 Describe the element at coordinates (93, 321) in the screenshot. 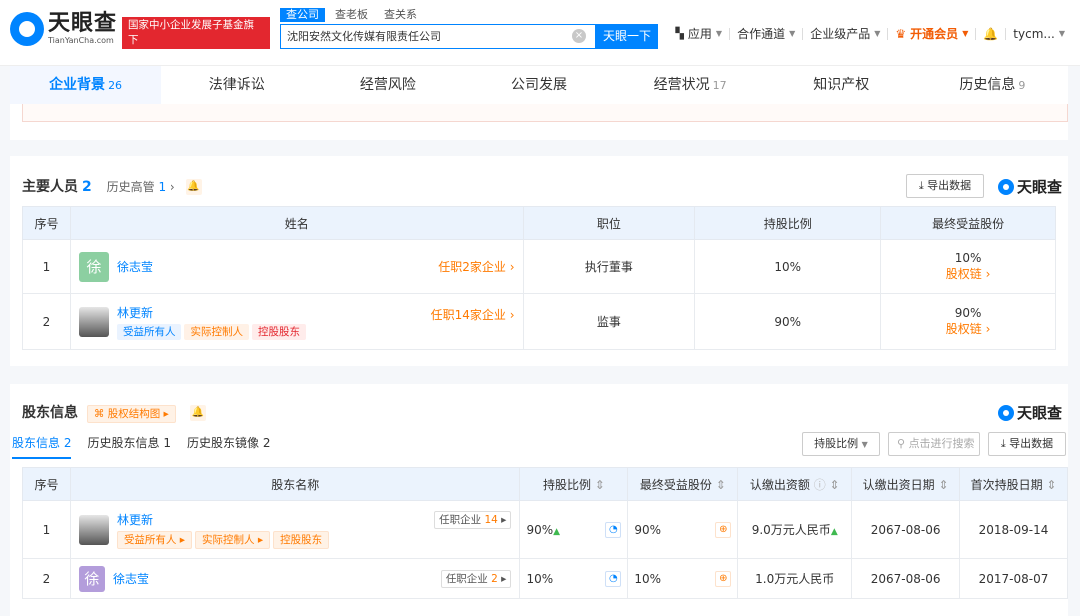

I see `avatar-photo` at that location.